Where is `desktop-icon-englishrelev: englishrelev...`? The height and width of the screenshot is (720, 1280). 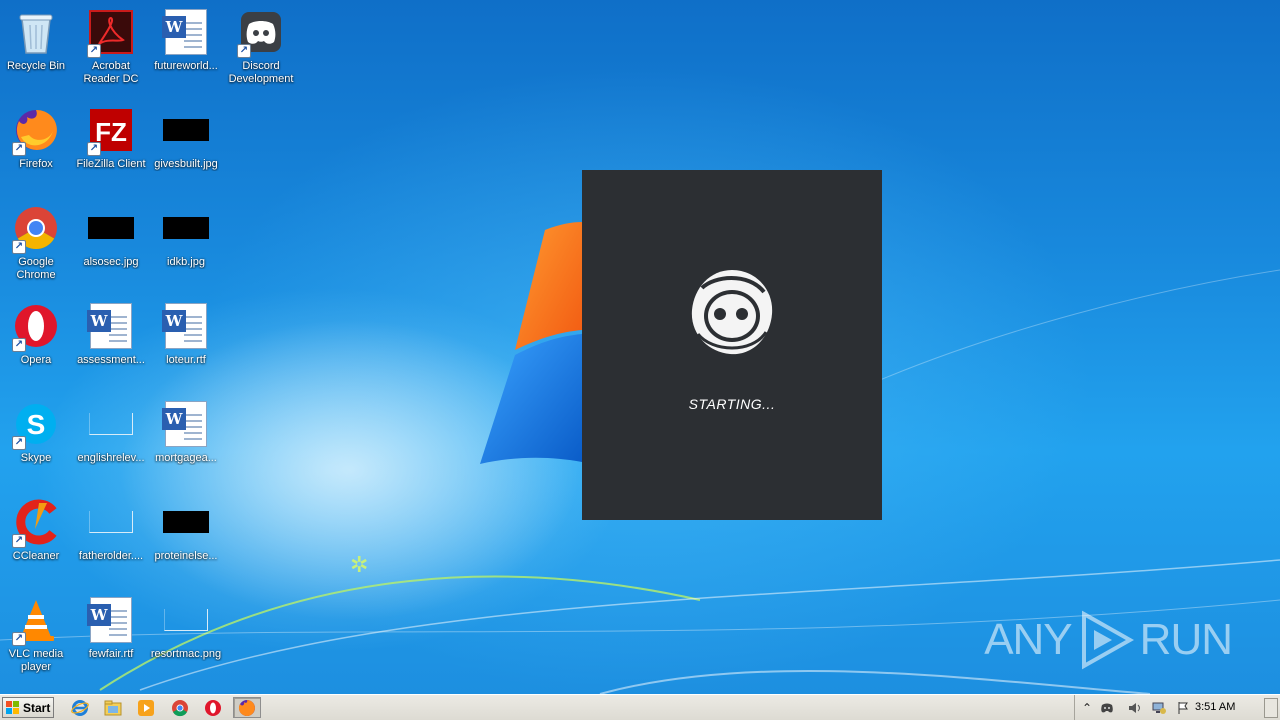 desktop-icon-englishrelev: englishrelev... is located at coordinates (111, 439).